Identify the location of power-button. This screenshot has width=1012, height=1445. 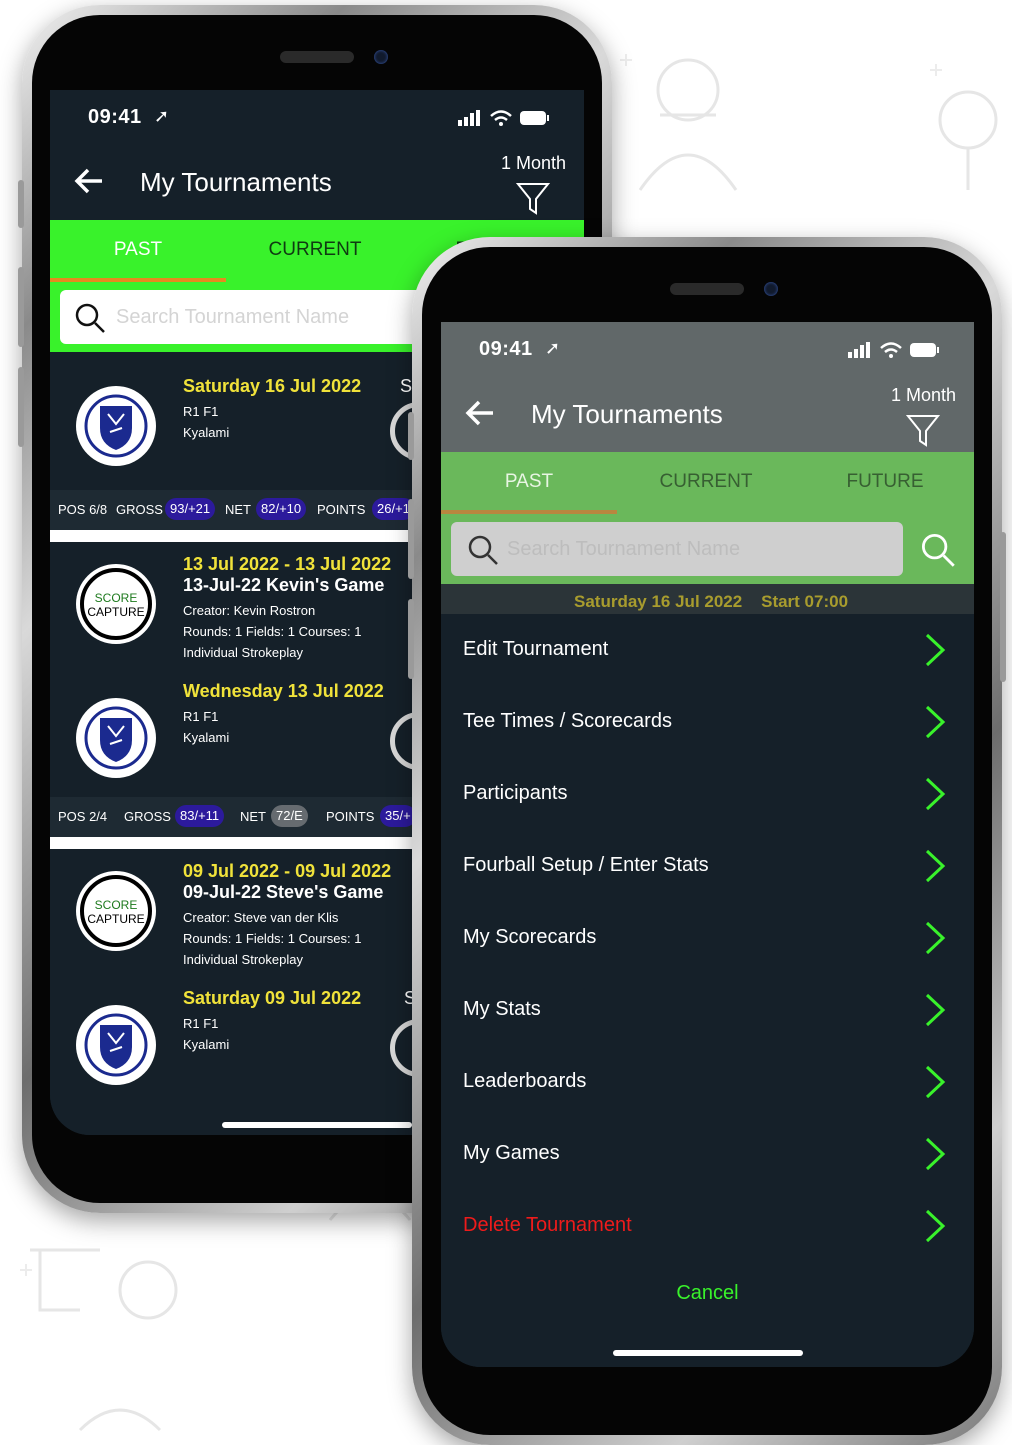
(1003, 607).